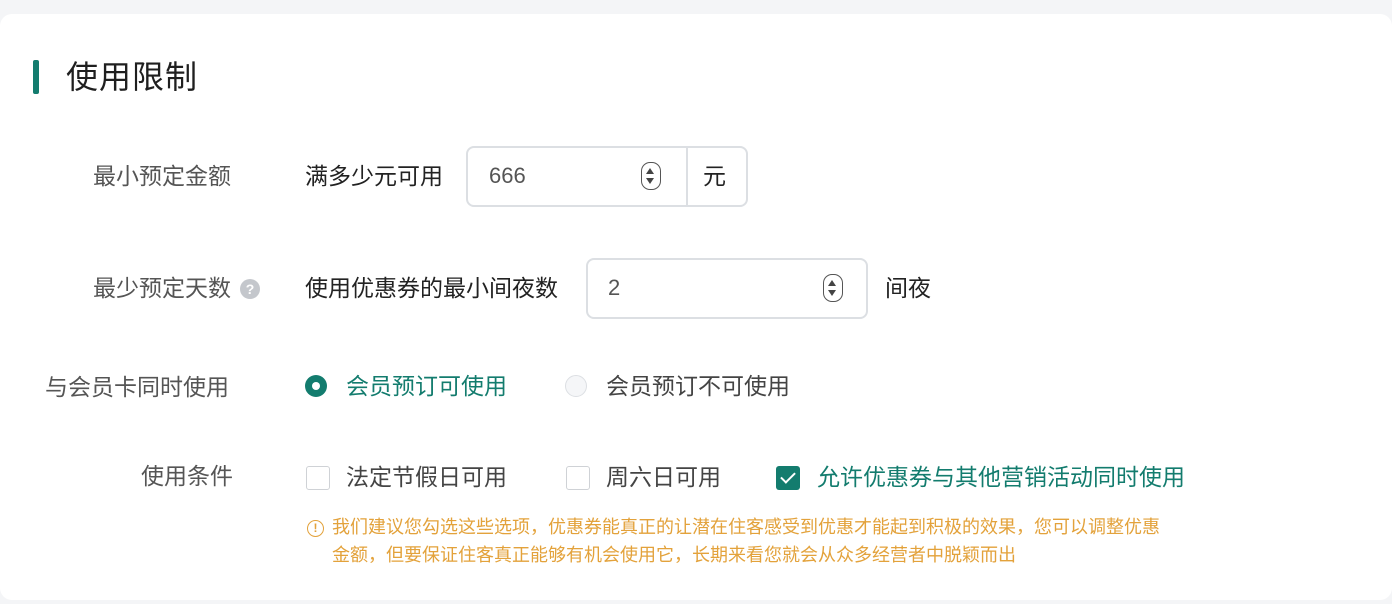 This screenshot has width=1392, height=604. I want to click on min-nights-stepper, so click(833, 288).